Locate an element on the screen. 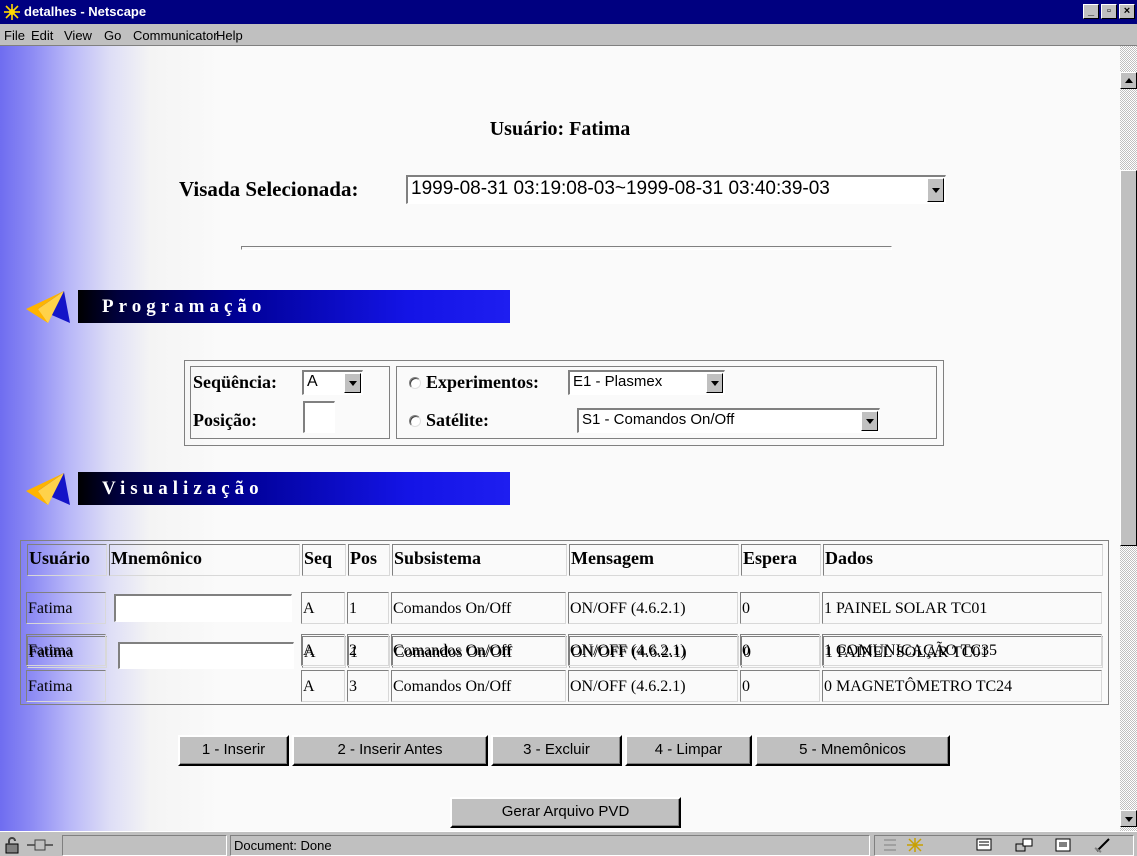  horizontal-divider is located at coordinates (566, 248).